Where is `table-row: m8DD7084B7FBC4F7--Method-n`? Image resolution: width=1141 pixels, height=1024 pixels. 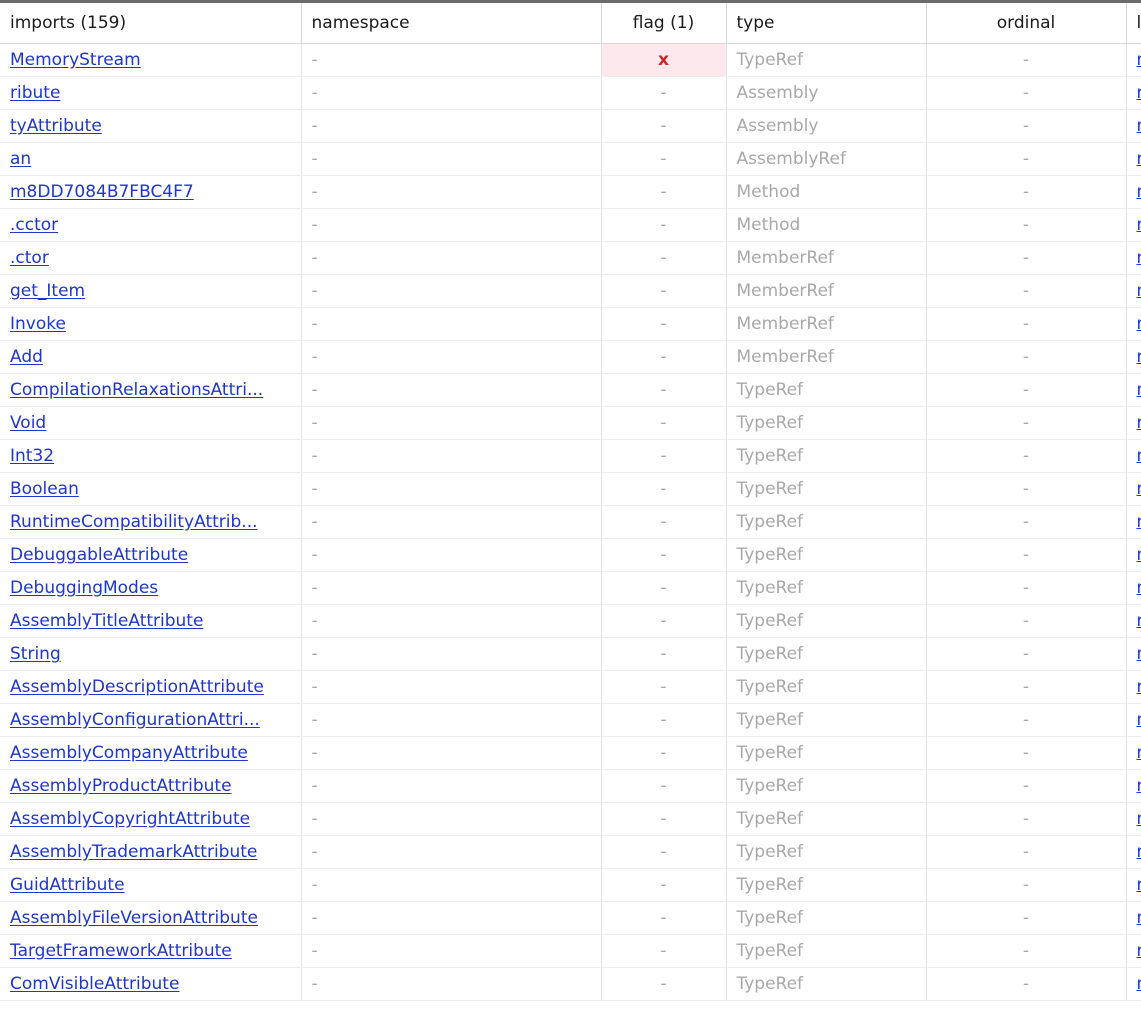
table-row: m8DD7084B7FBC4F7--Method-n is located at coordinates (570, 192).